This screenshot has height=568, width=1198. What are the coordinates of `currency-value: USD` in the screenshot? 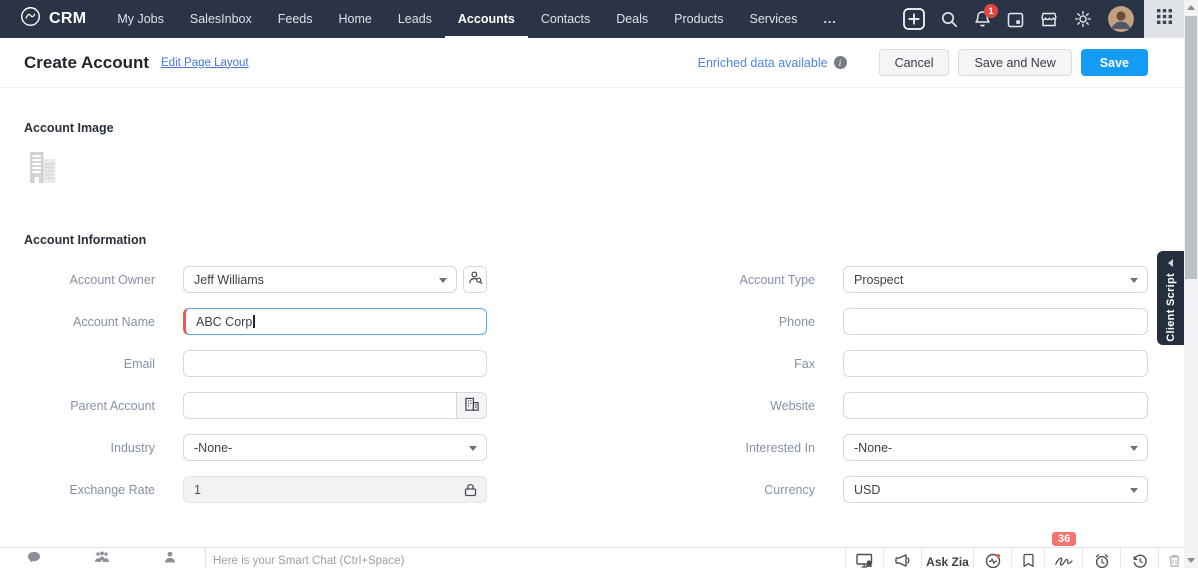 It's located at (867, 489).